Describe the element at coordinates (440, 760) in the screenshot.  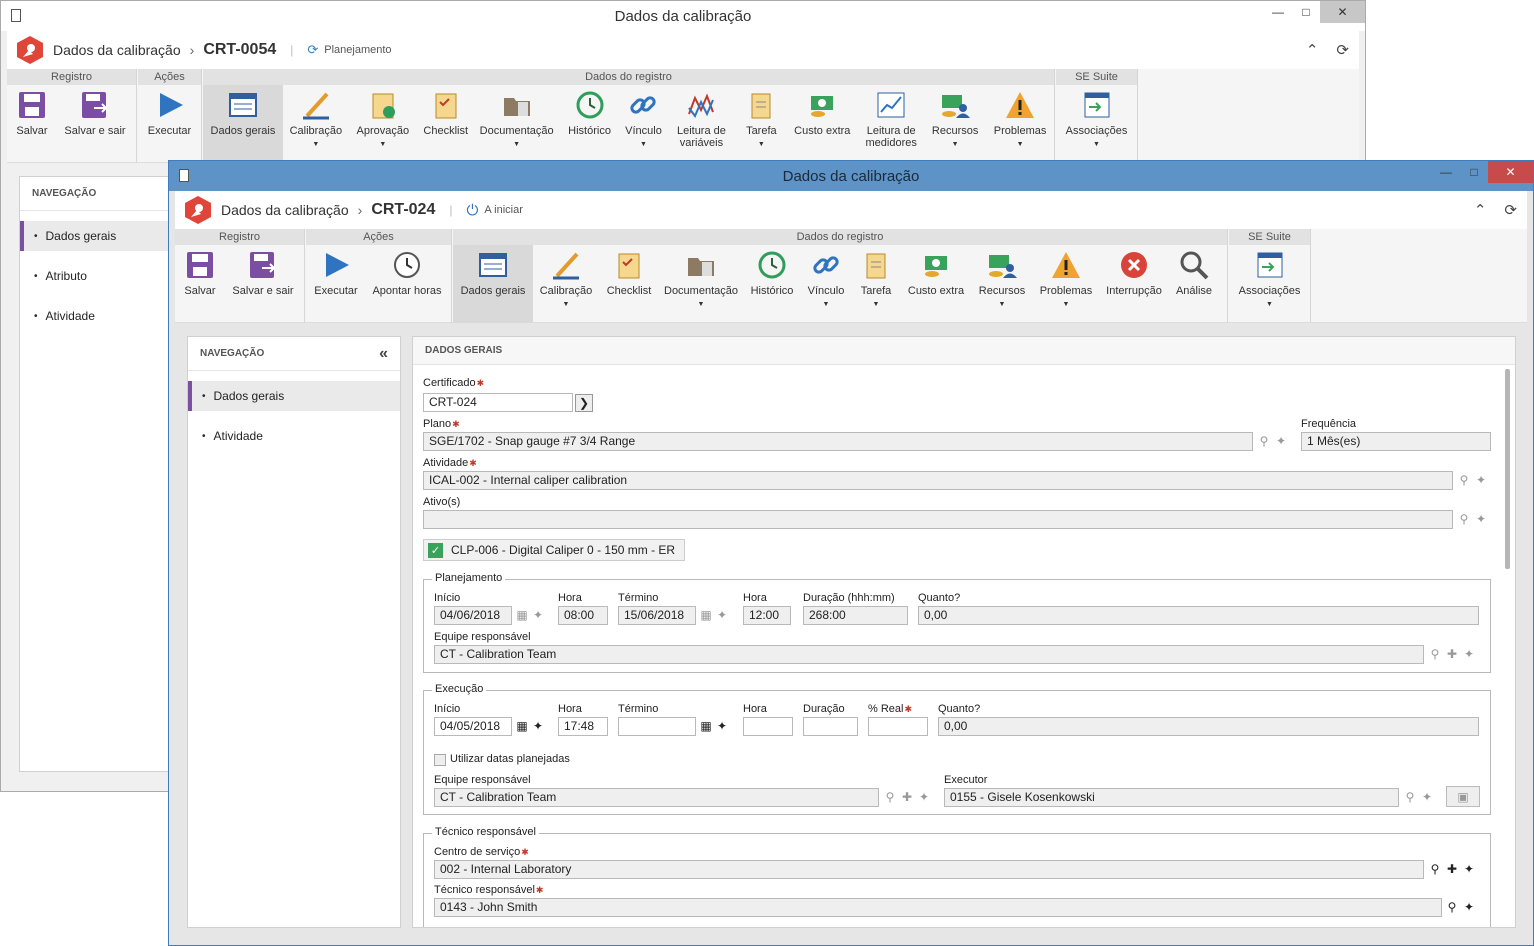
I see `use-planned-dates-checkbox` at that location.